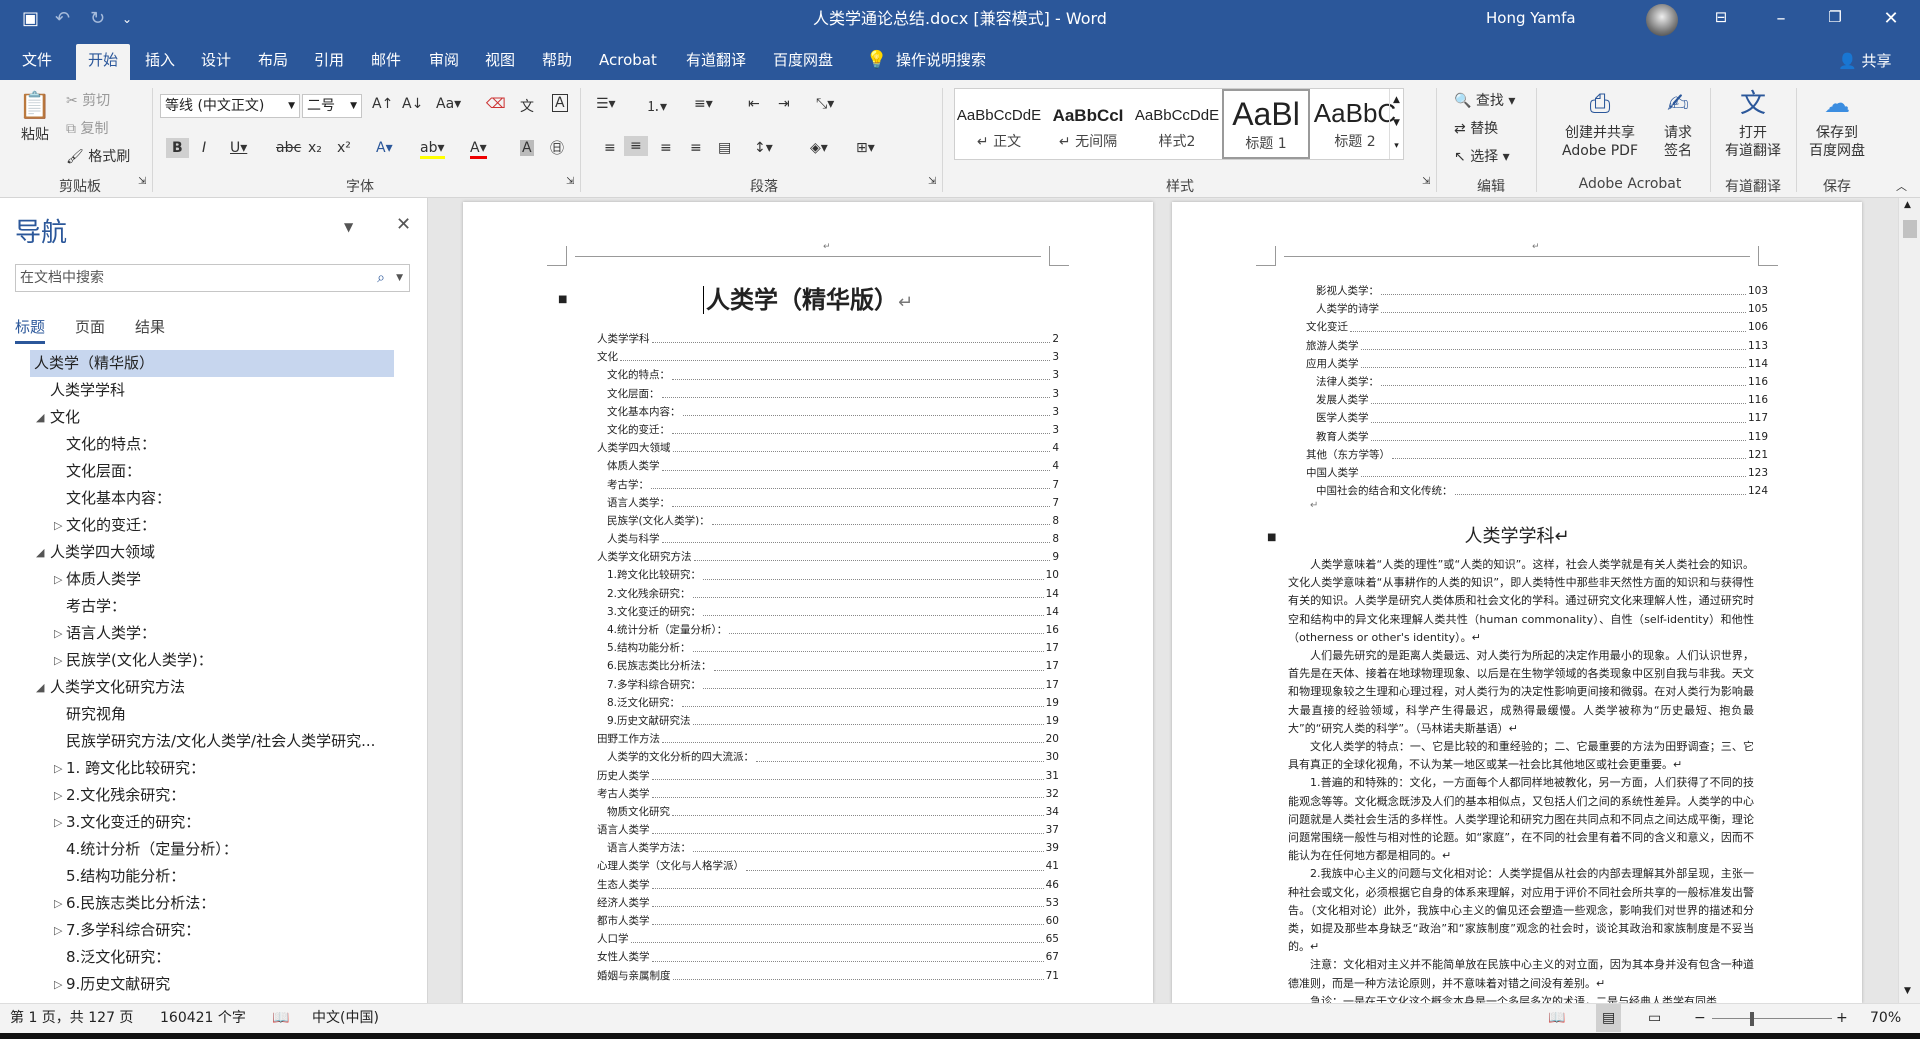  Describe the element at coordinates (828, 666) in the screenshot. I see `toc-entry: 6.民族志类比分析法： 17` at that location.